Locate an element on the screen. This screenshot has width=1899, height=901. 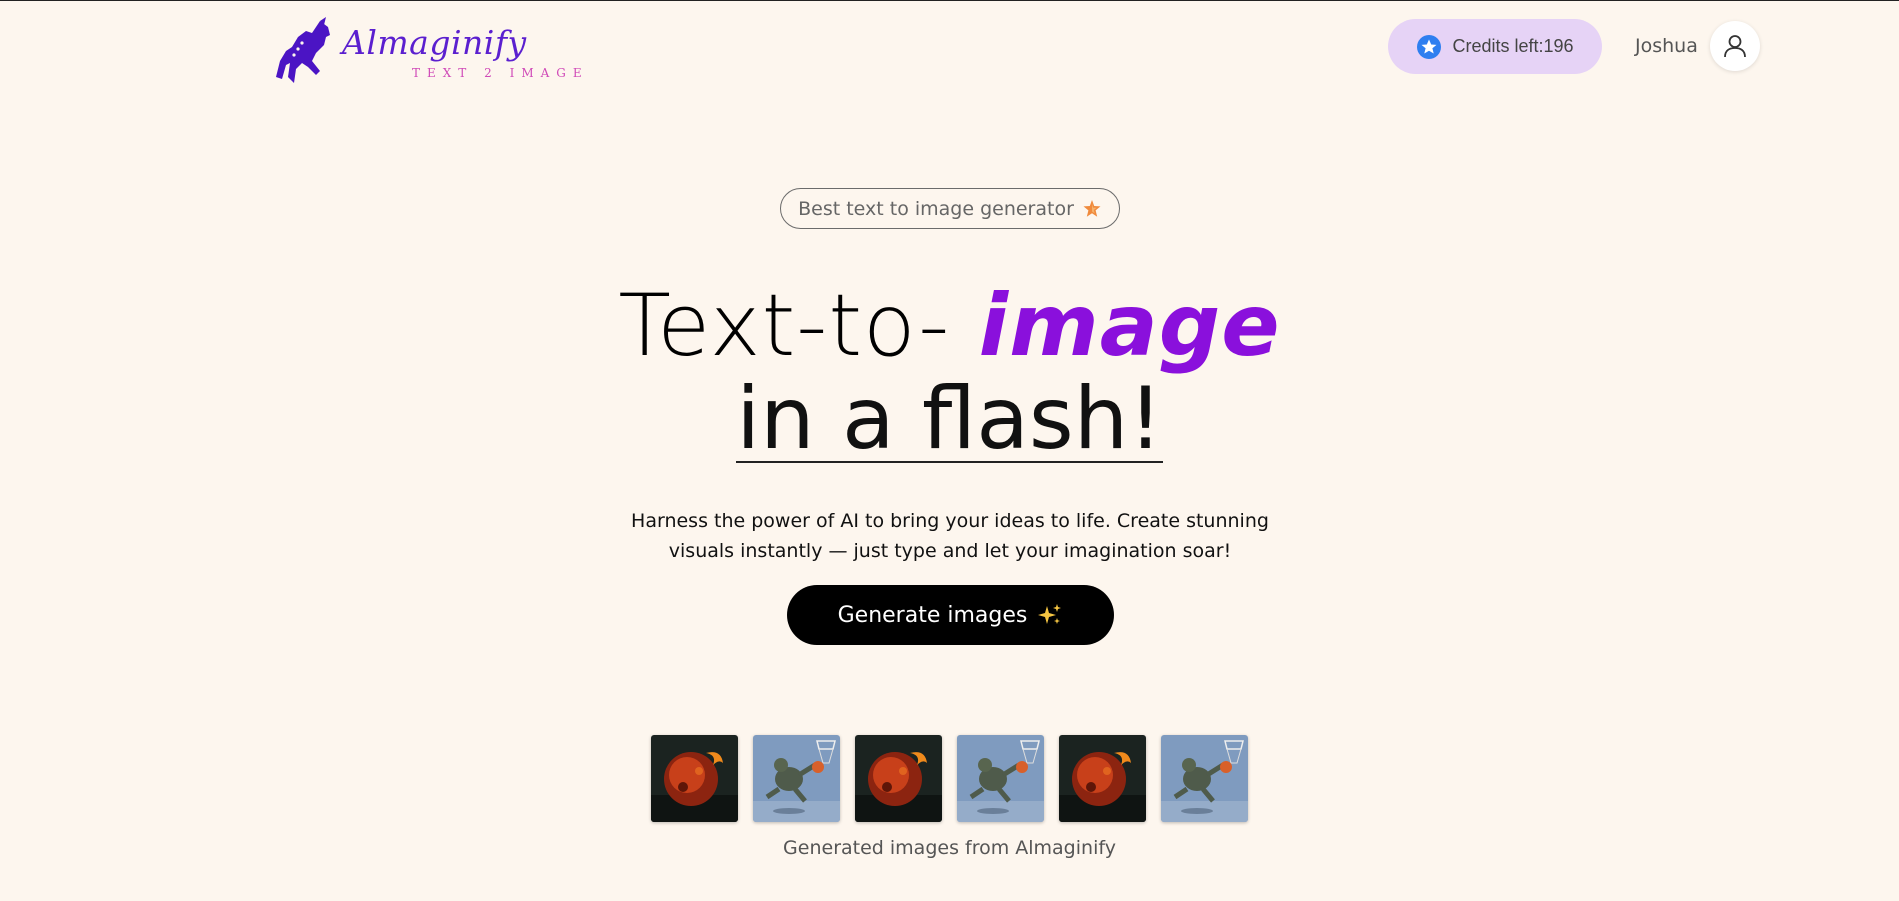
headline-accent: image is located at coordinates (1129, 326).